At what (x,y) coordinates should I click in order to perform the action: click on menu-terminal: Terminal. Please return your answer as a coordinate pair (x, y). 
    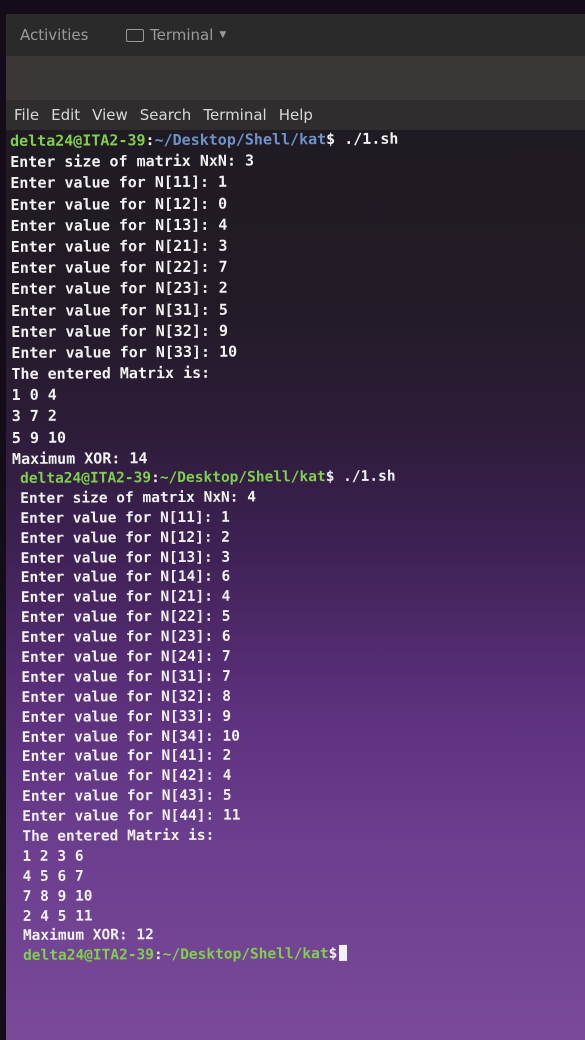
    Looking at the image, I should click on (234, 115).